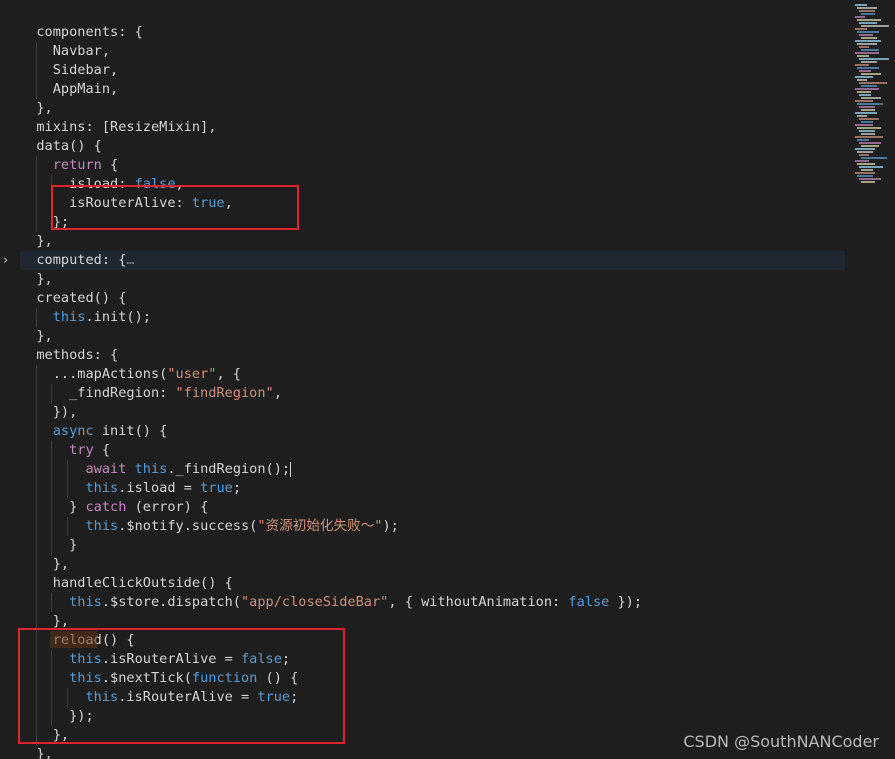 The height and width of the screenshot is (759, 895). I want to click on fold-chevron-right-icon: ›, so click(9, 260).